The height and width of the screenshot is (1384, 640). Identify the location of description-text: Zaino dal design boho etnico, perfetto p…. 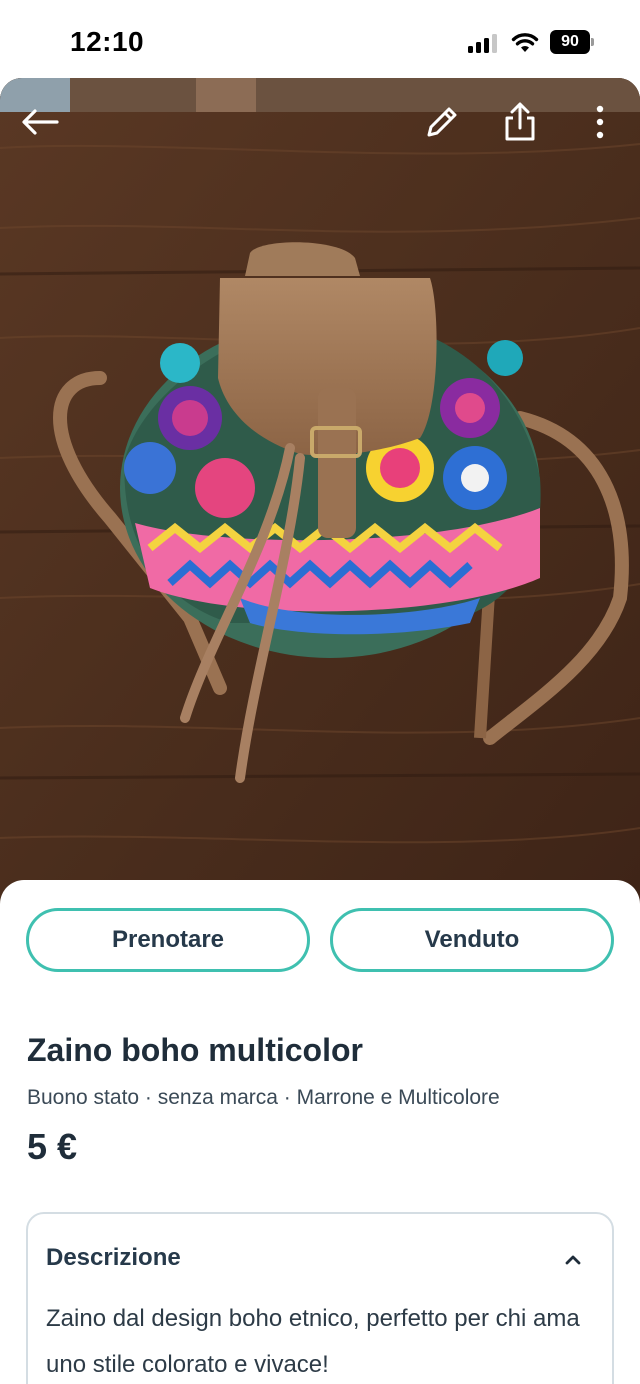
(313, 1341).